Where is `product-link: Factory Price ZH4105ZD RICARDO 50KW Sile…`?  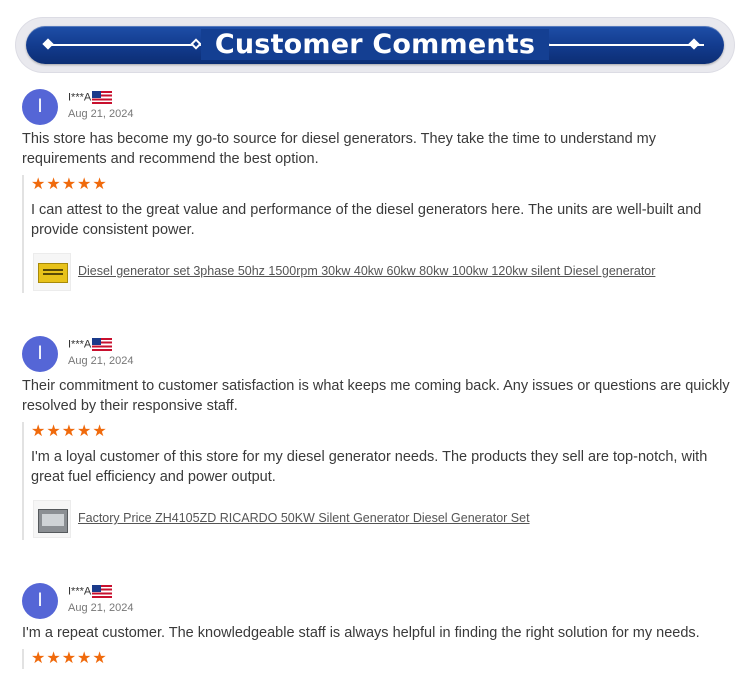
product-link: Factory Price ZH4105ZD RICARDO 50KW Sile… is located at coordinates (304, 518).